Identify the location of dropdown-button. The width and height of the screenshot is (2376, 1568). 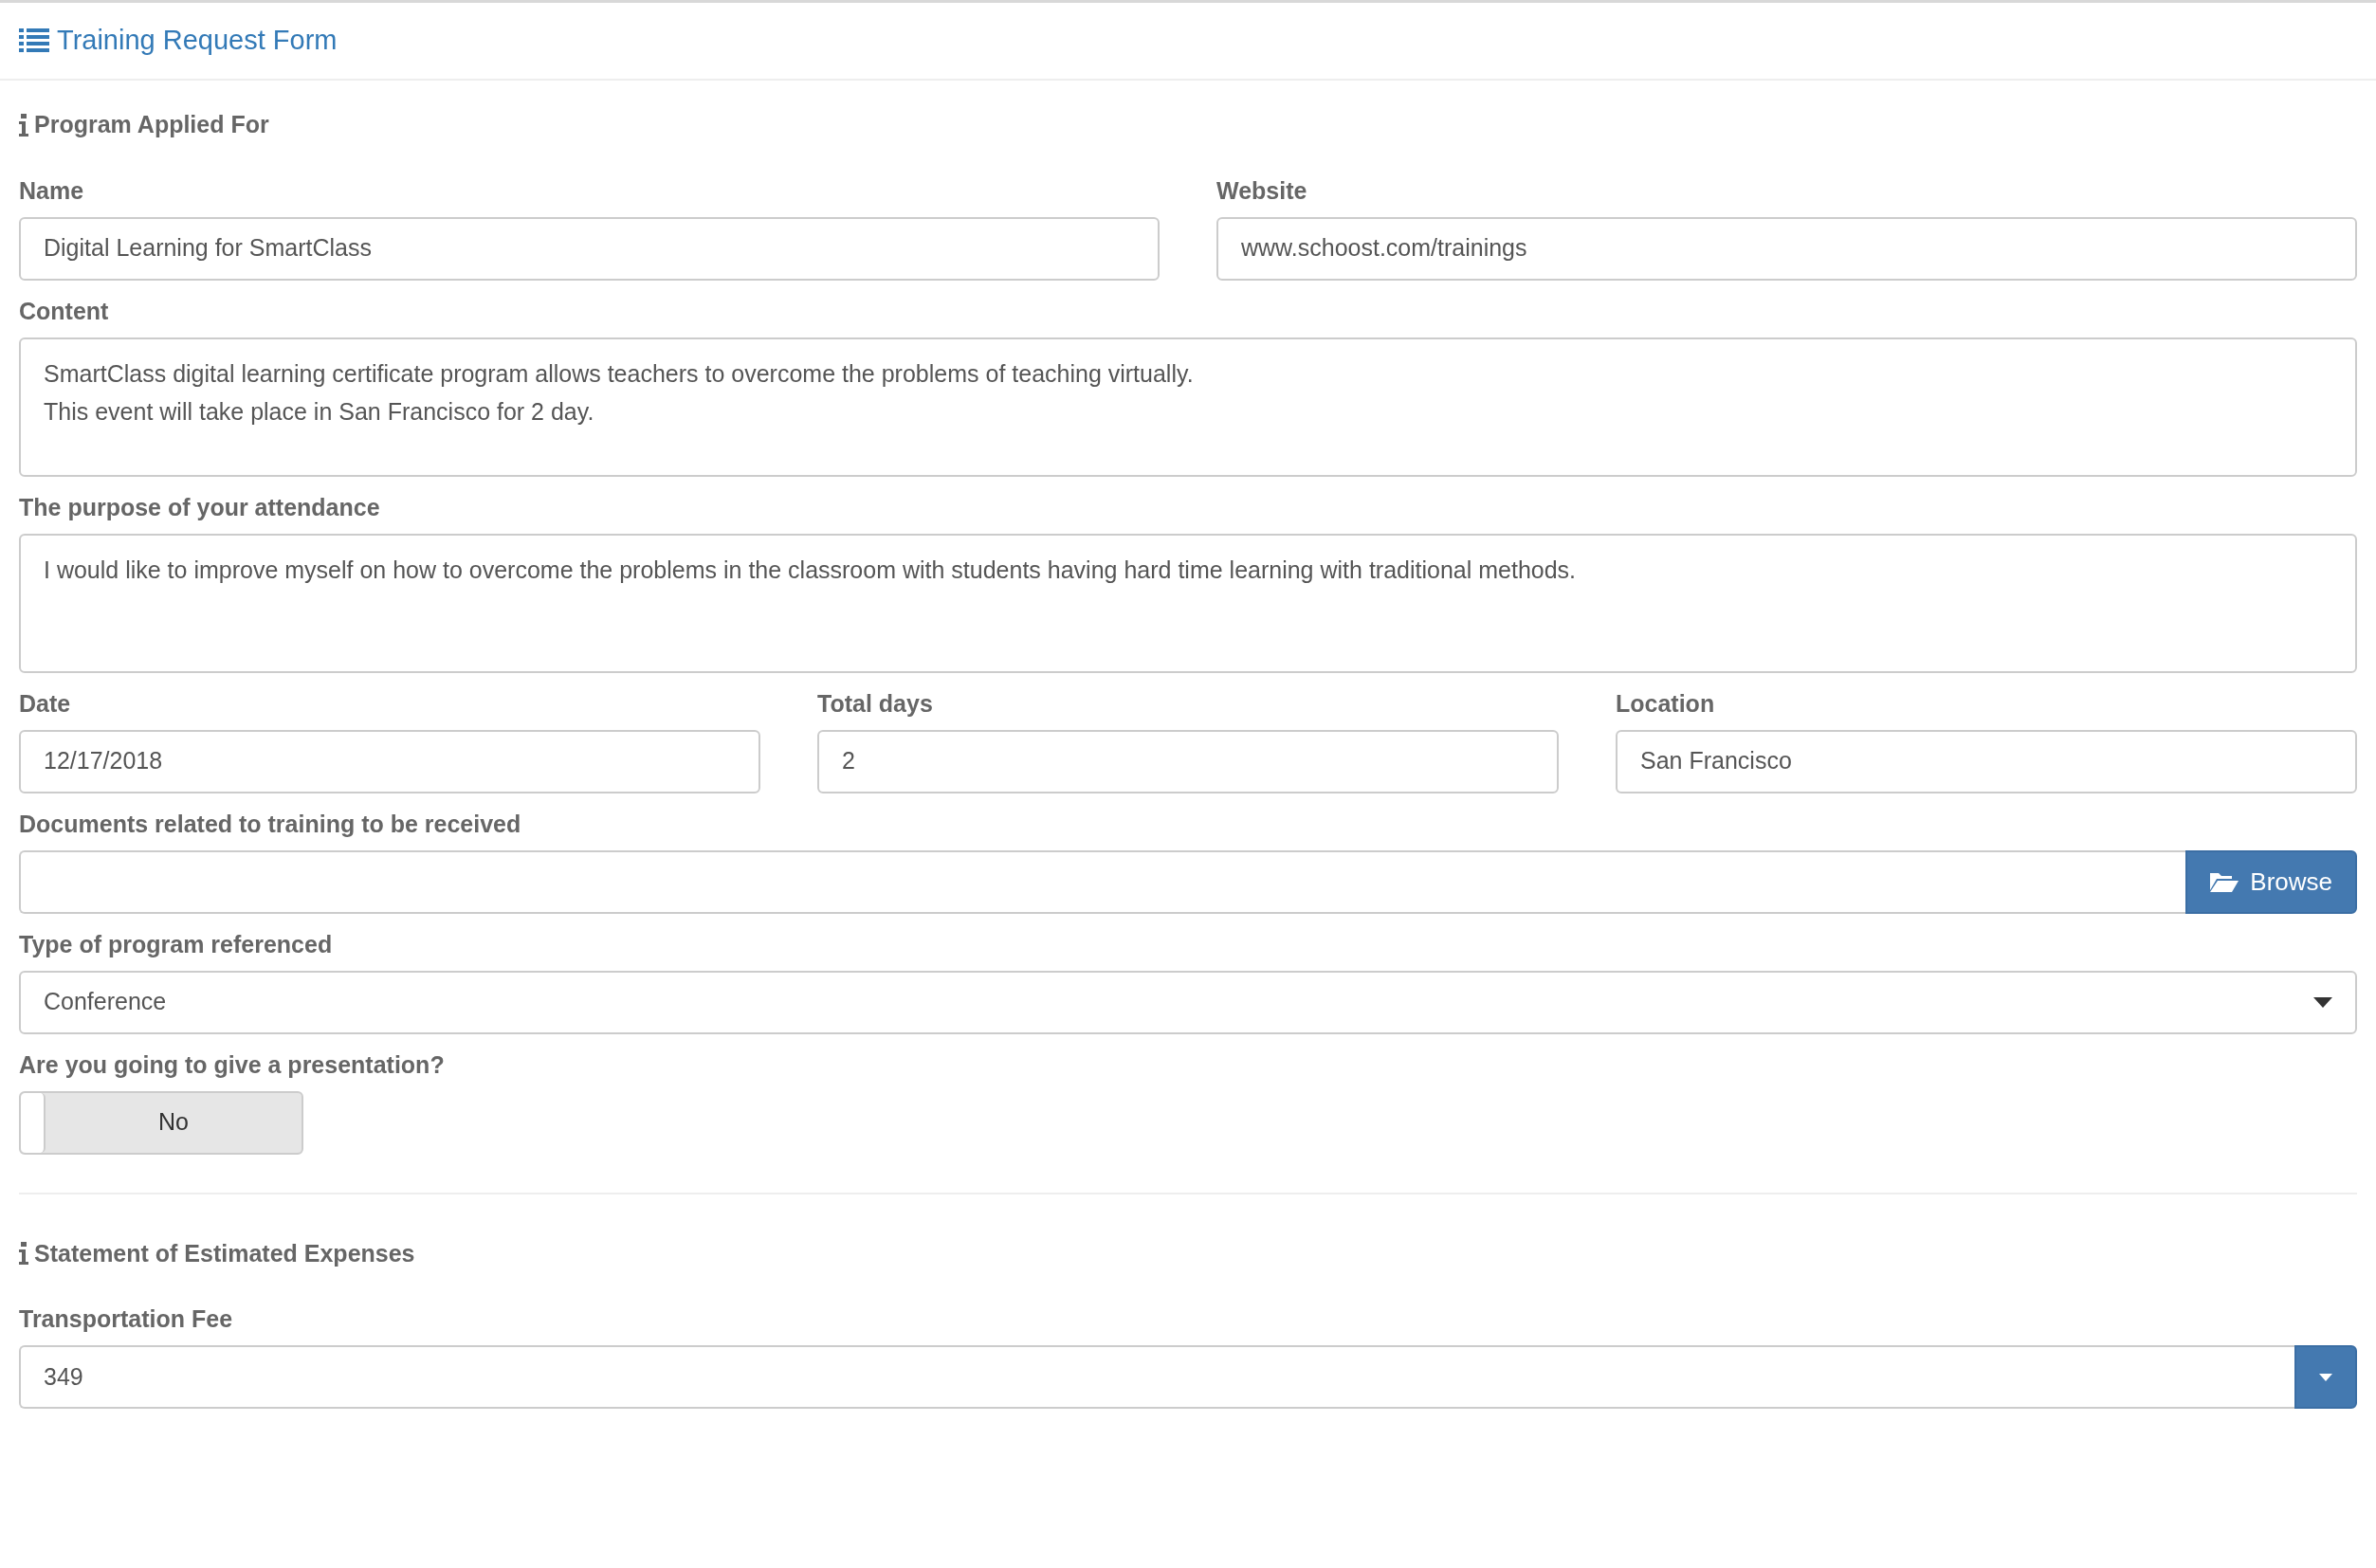
(2325, 1377).